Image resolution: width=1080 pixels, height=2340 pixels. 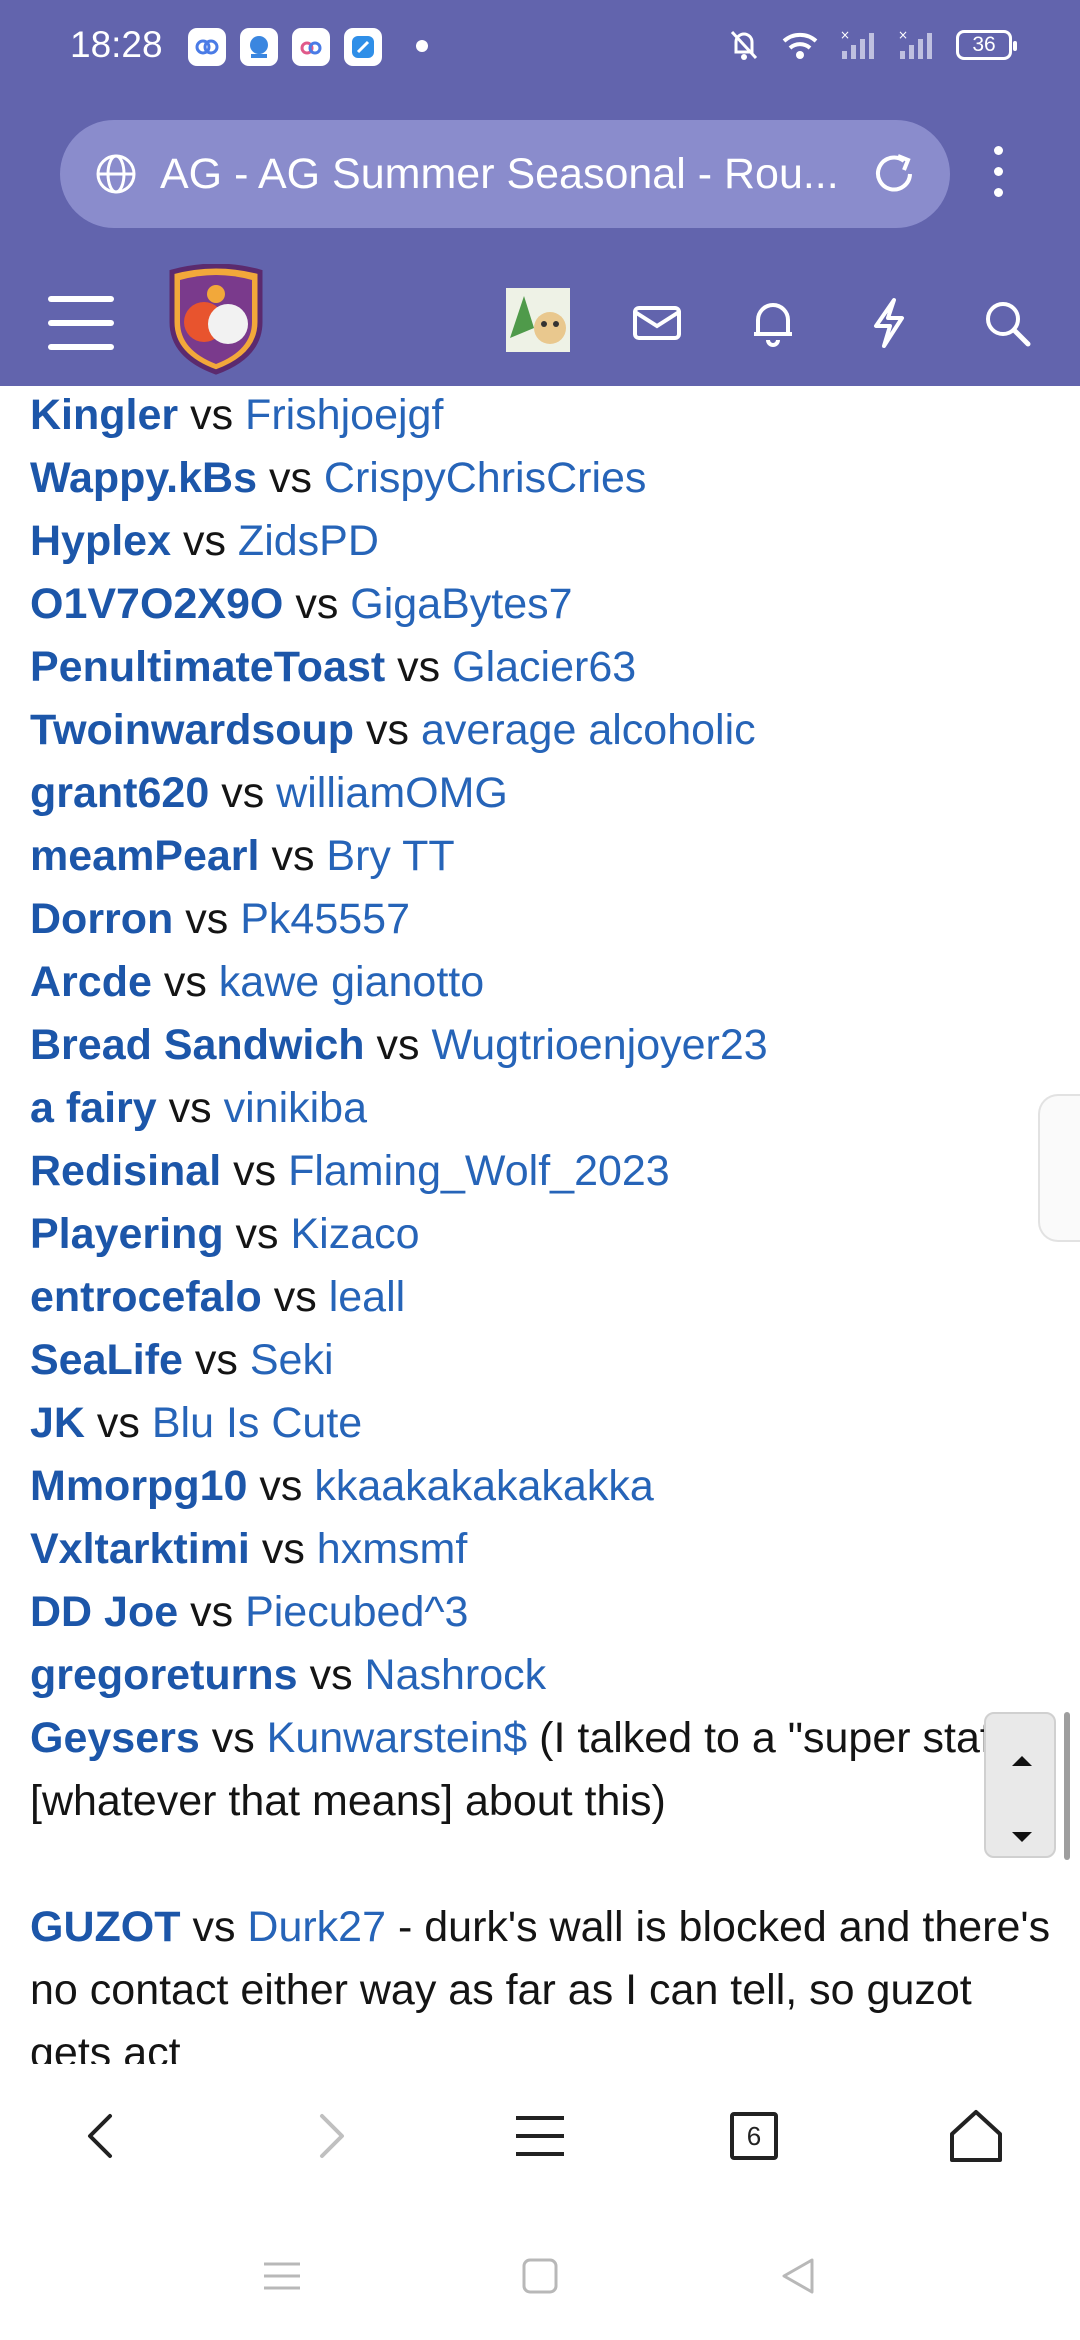 I want to click on player-link: meamPearl, so click(x=145, y=856).